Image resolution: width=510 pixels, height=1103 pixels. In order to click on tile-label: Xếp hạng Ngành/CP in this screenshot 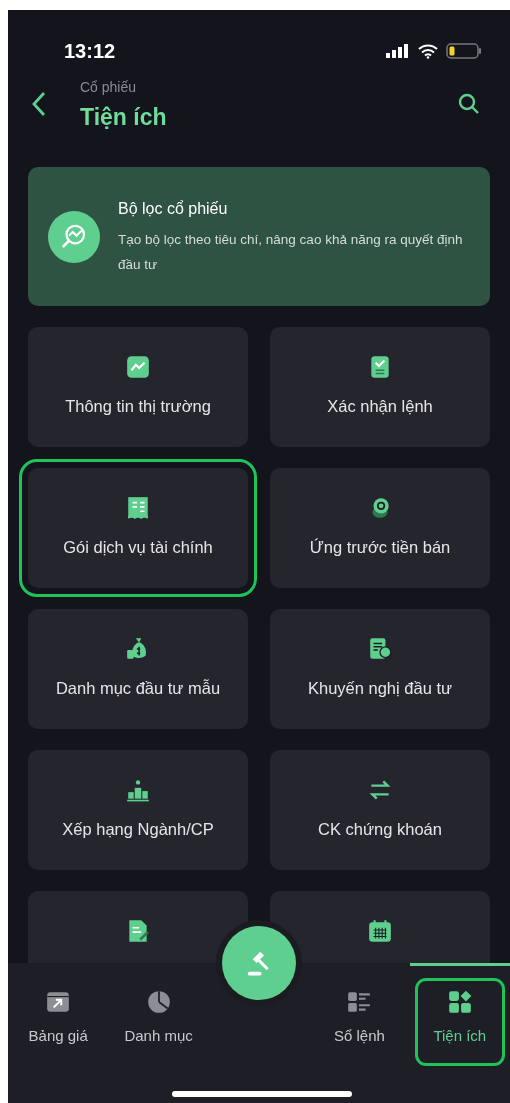, I will do `click(138, 829)`.